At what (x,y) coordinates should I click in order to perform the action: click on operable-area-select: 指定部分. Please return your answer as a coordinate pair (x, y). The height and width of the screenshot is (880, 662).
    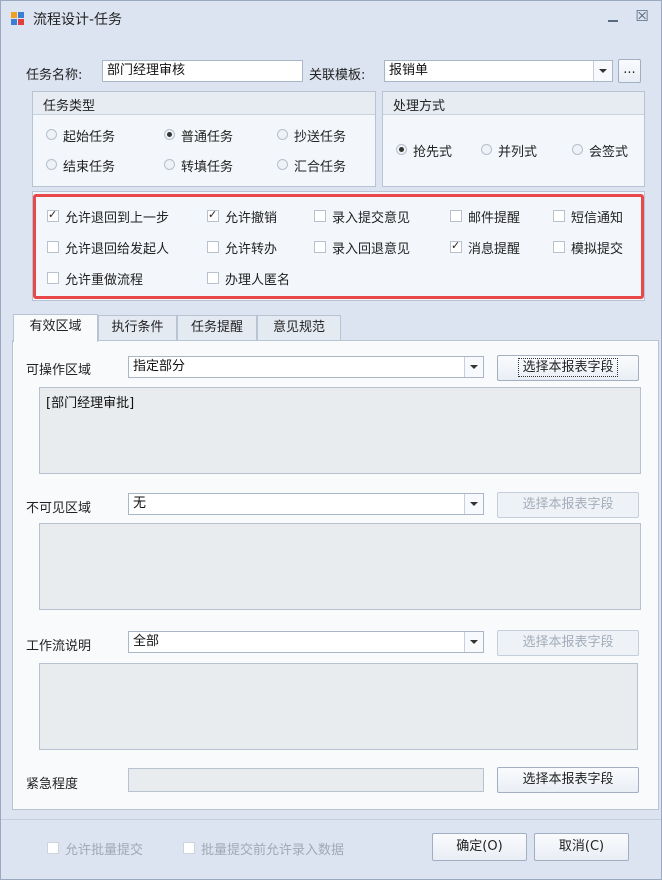
    Looking at the image, I should click on (306, 367).